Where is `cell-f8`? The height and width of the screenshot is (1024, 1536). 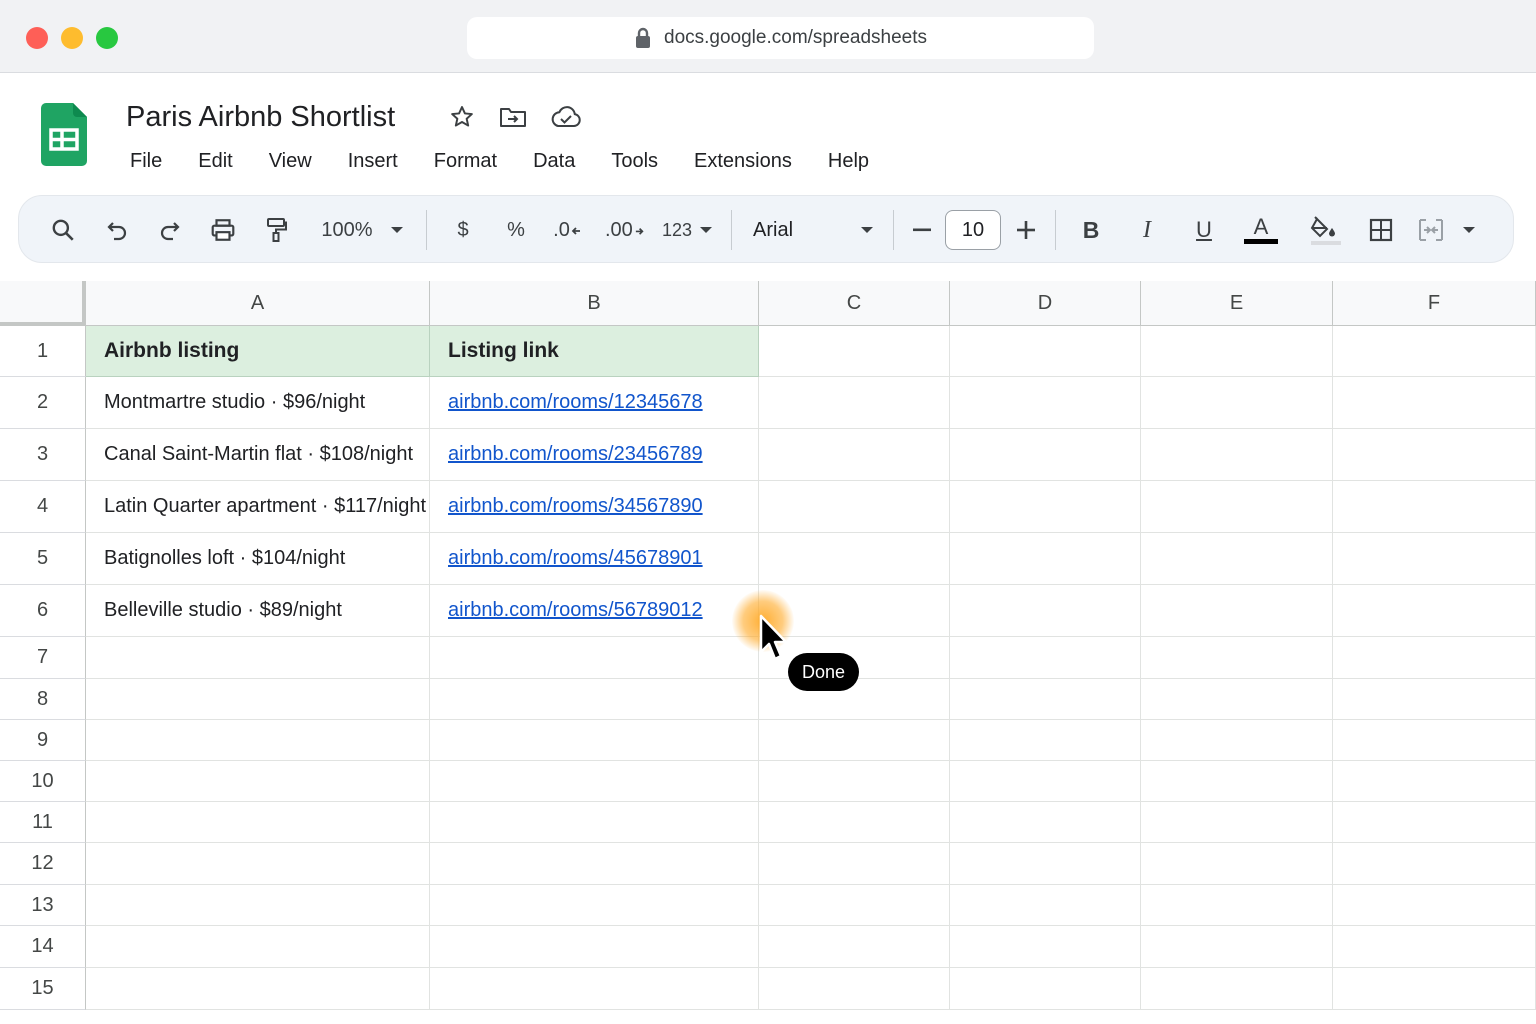
cell-f8 is located at coordinates (1434, 699).